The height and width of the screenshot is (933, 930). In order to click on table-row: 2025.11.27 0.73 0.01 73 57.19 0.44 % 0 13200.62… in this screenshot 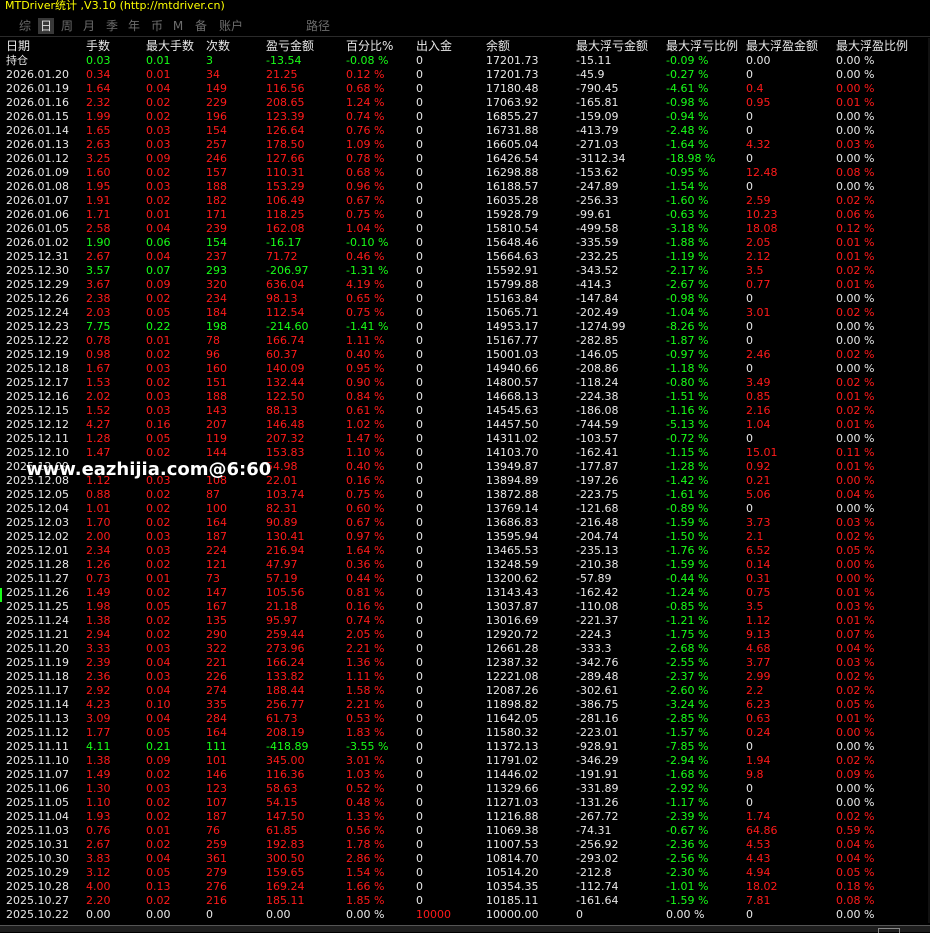, I will do `click(465, 579)`.